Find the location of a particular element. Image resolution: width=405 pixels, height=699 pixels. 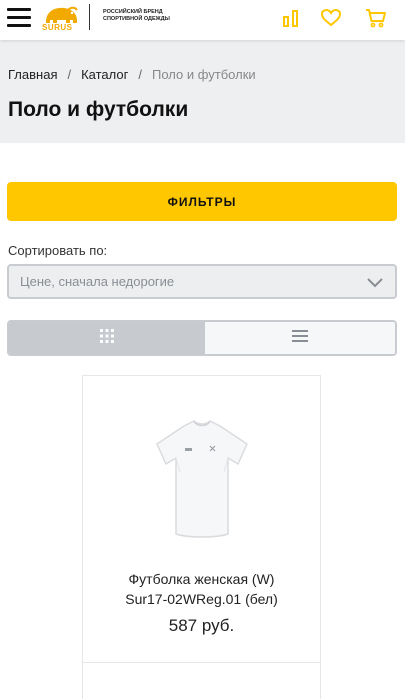

logo-divider is located at coordinates (89, 17).